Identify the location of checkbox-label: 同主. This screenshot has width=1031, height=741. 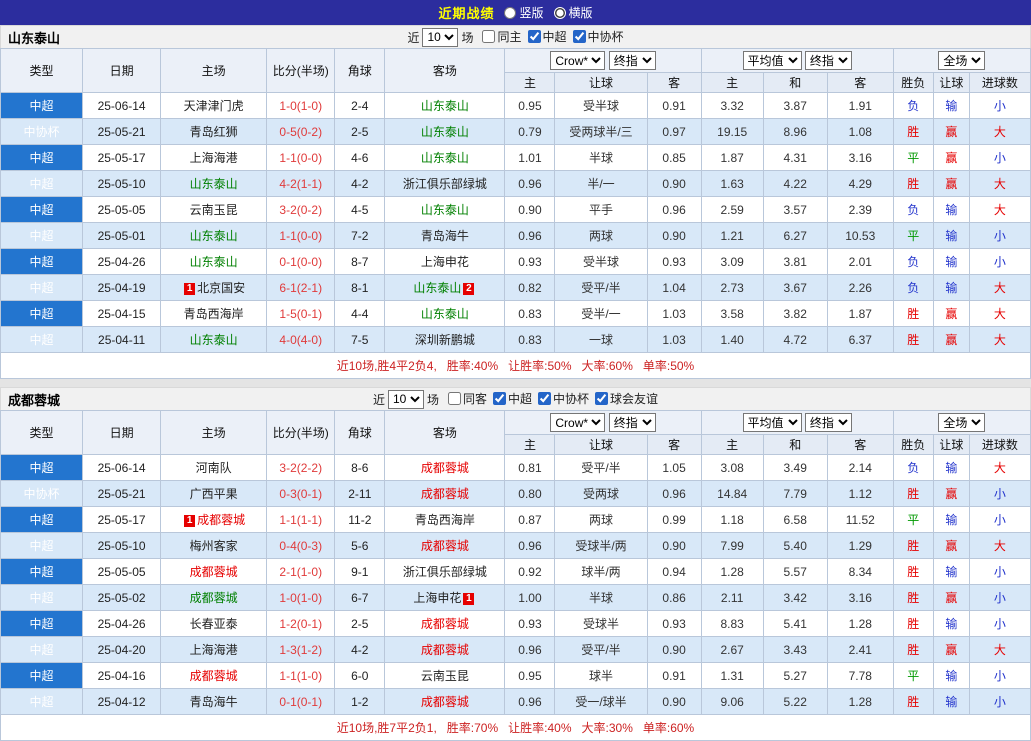
(509, 37).